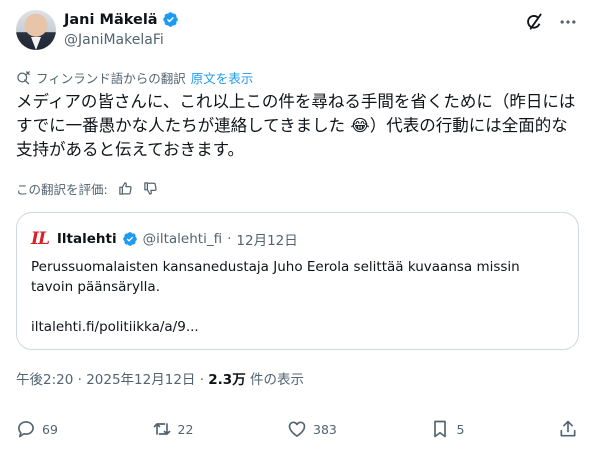  What do you see at coordinates (267, 241) in the screenshot?
I see `quoted-date: 12月12日` at bounding box center [267, 241].